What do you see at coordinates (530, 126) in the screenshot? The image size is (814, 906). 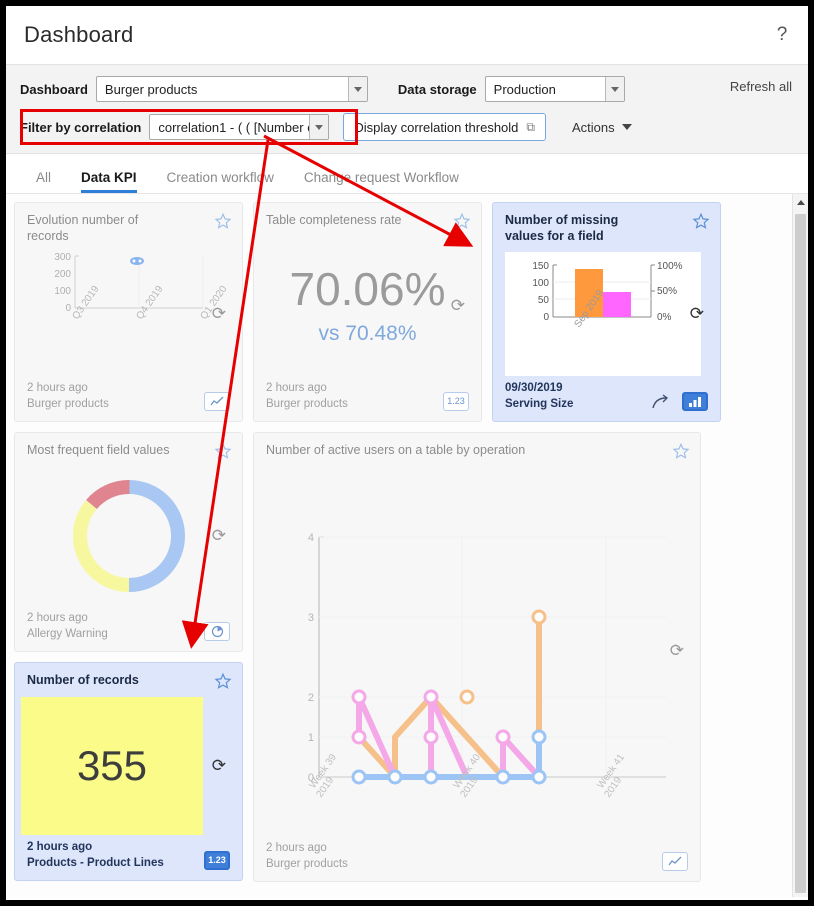 I see `external-link-icon: ⧉` at bounding box center [530, 126].